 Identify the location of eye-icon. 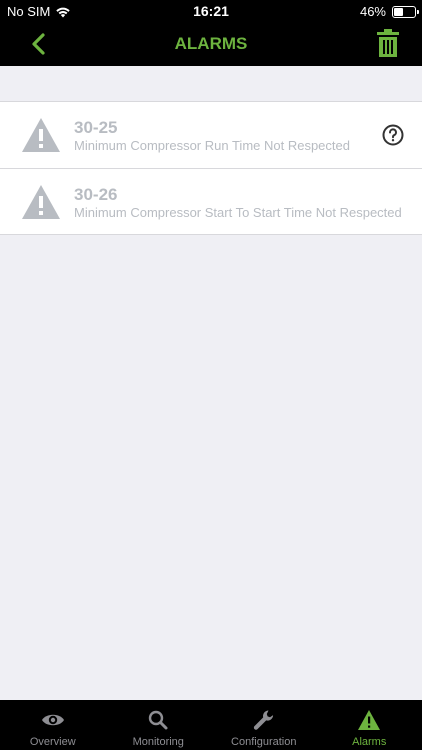
(52, 720).